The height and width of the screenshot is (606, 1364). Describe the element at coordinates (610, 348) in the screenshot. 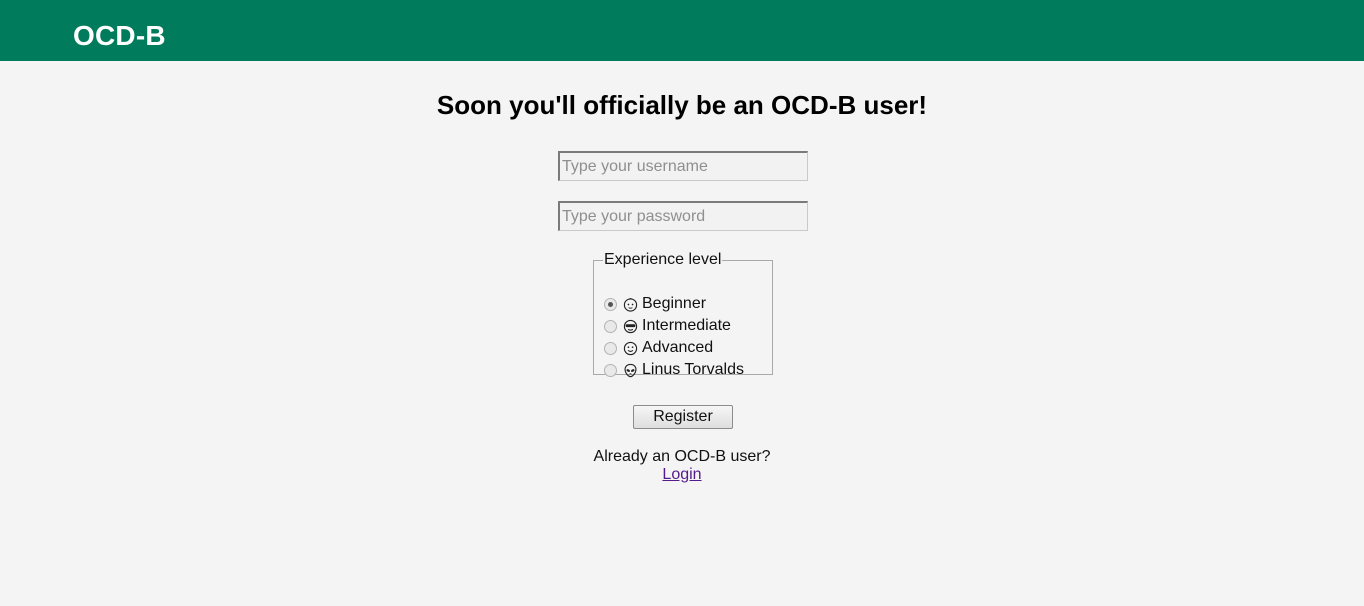

I see `advanced-radio` at that location.